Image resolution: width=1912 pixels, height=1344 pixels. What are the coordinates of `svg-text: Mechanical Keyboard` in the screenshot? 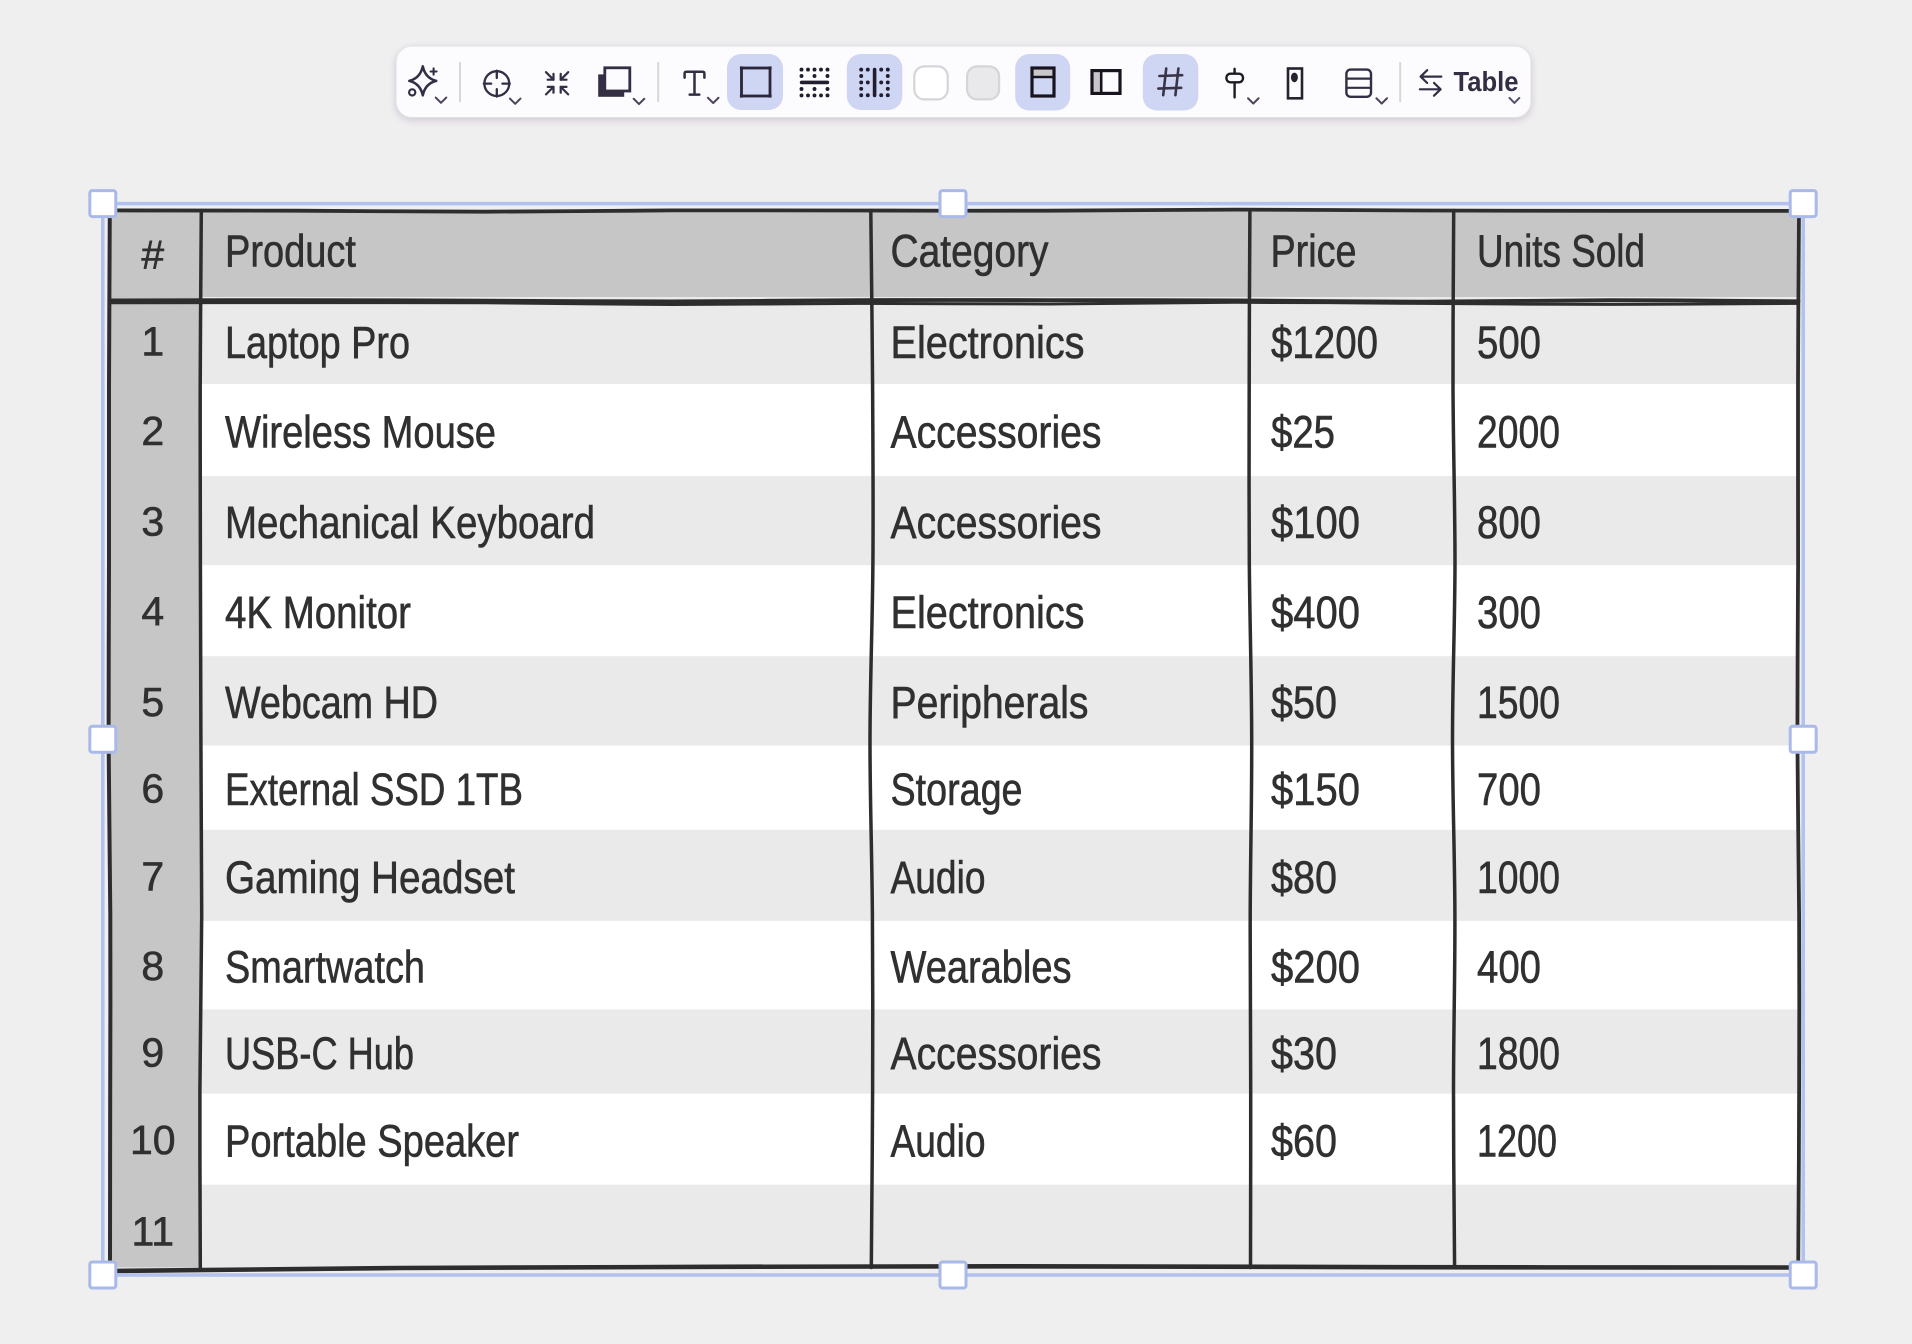 It's located at (410, 522).